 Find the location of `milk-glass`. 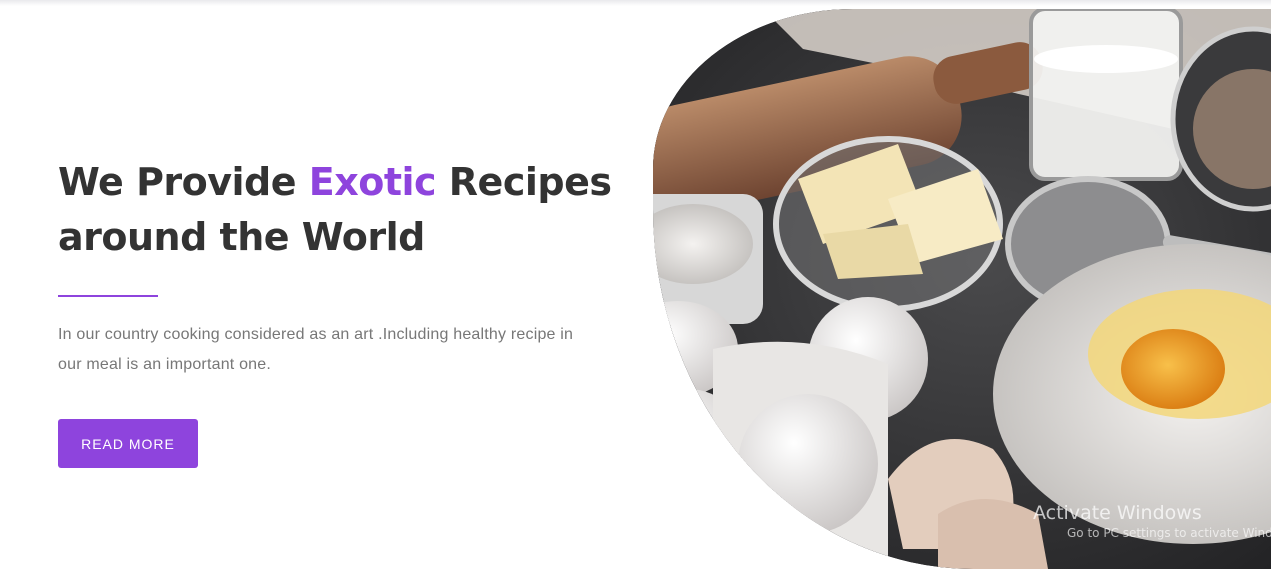

milk-glass is located at coordinates (1106, 95).